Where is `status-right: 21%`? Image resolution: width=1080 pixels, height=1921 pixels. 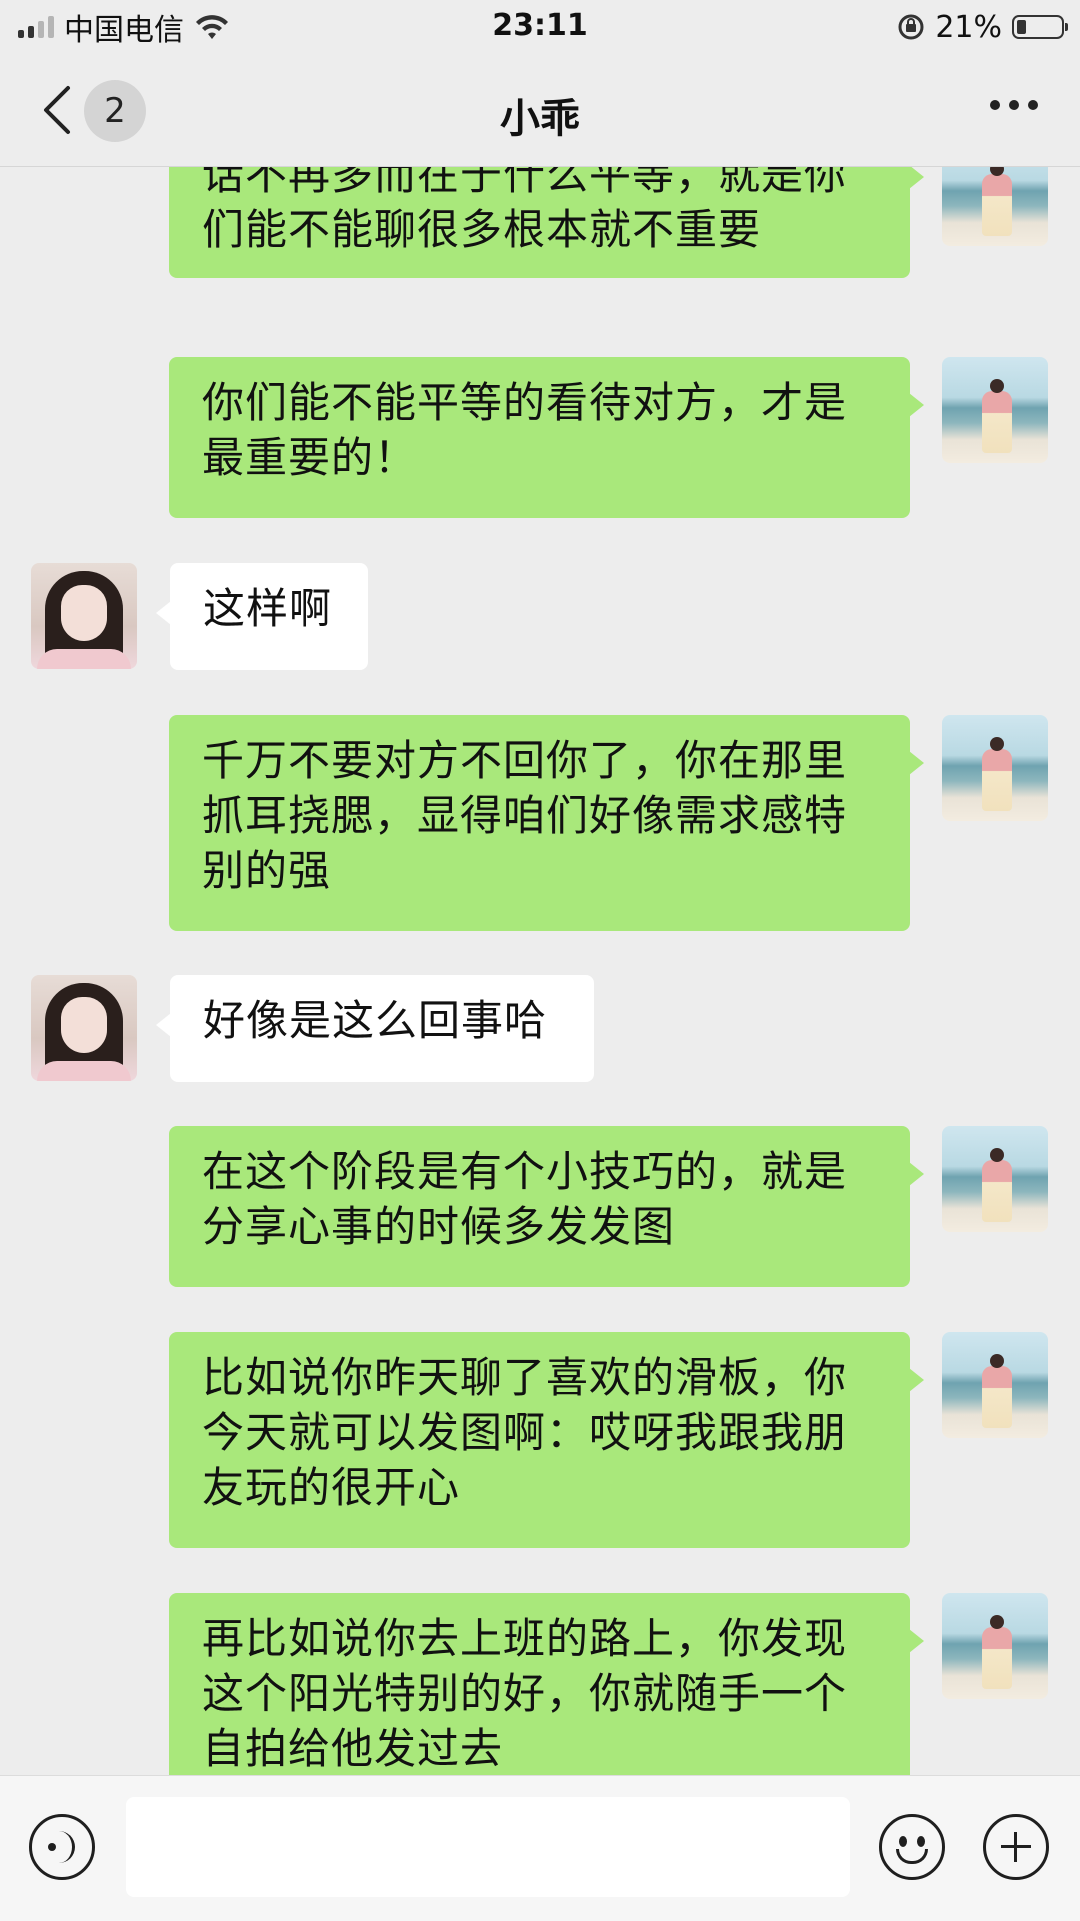
status-right: 21% is located at coordinates (982, 27).